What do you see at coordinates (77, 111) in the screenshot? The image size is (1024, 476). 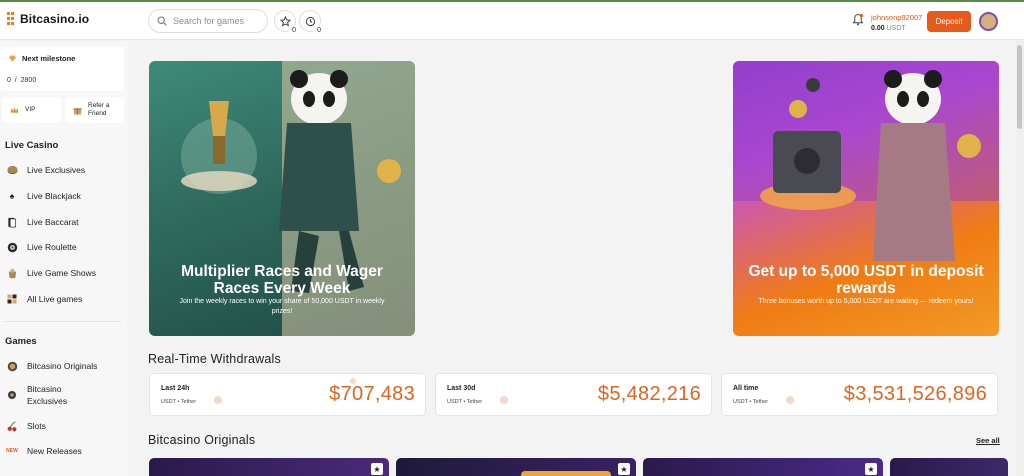 I see `gift-icon` at bounding box center [77, 111].